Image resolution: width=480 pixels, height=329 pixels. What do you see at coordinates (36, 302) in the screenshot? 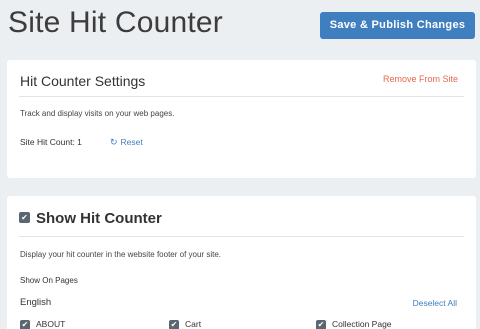
I see `language-label: English` at bounding box center [36, 302].